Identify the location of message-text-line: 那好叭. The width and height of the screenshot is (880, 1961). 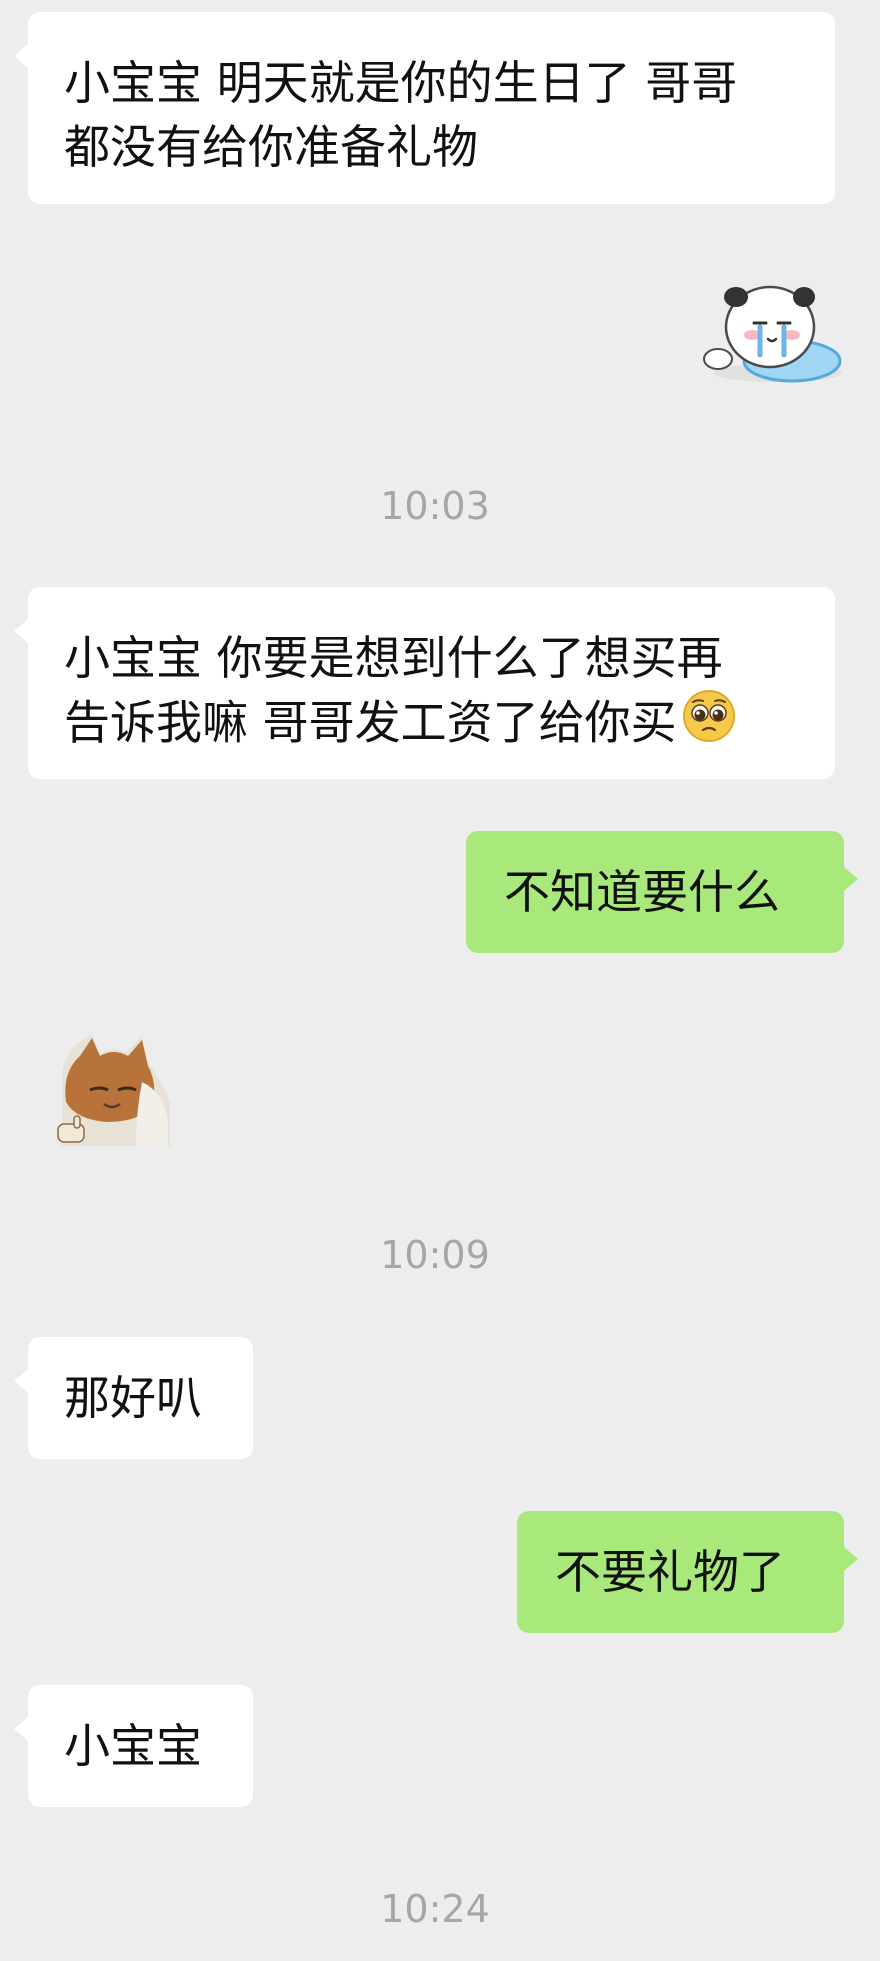
(133, 1398).